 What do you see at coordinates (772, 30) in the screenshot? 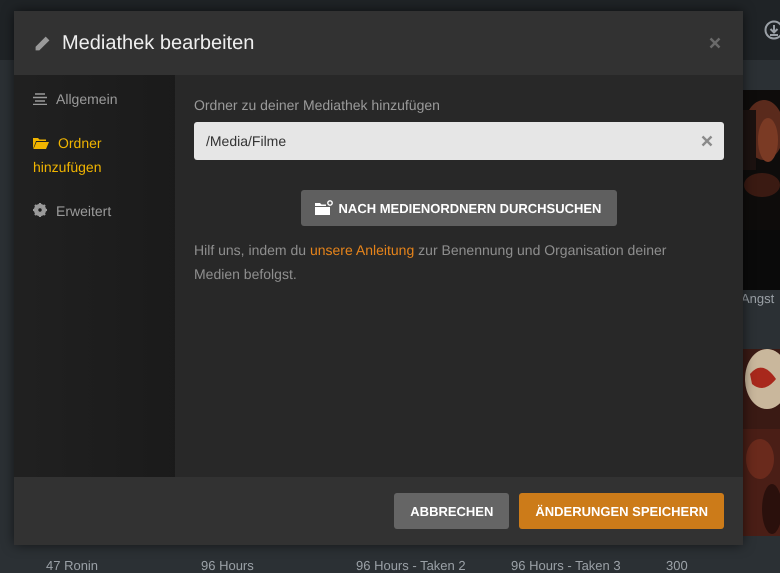
I see `download-icon` at bounding box center [772, 30].